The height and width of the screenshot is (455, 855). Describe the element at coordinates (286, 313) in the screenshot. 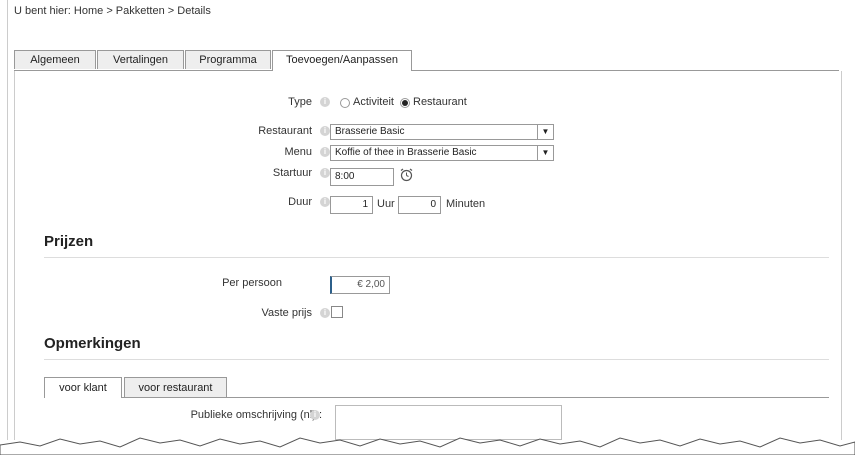

I see `vaste-prijs-label: Vaste prijs` at that location.